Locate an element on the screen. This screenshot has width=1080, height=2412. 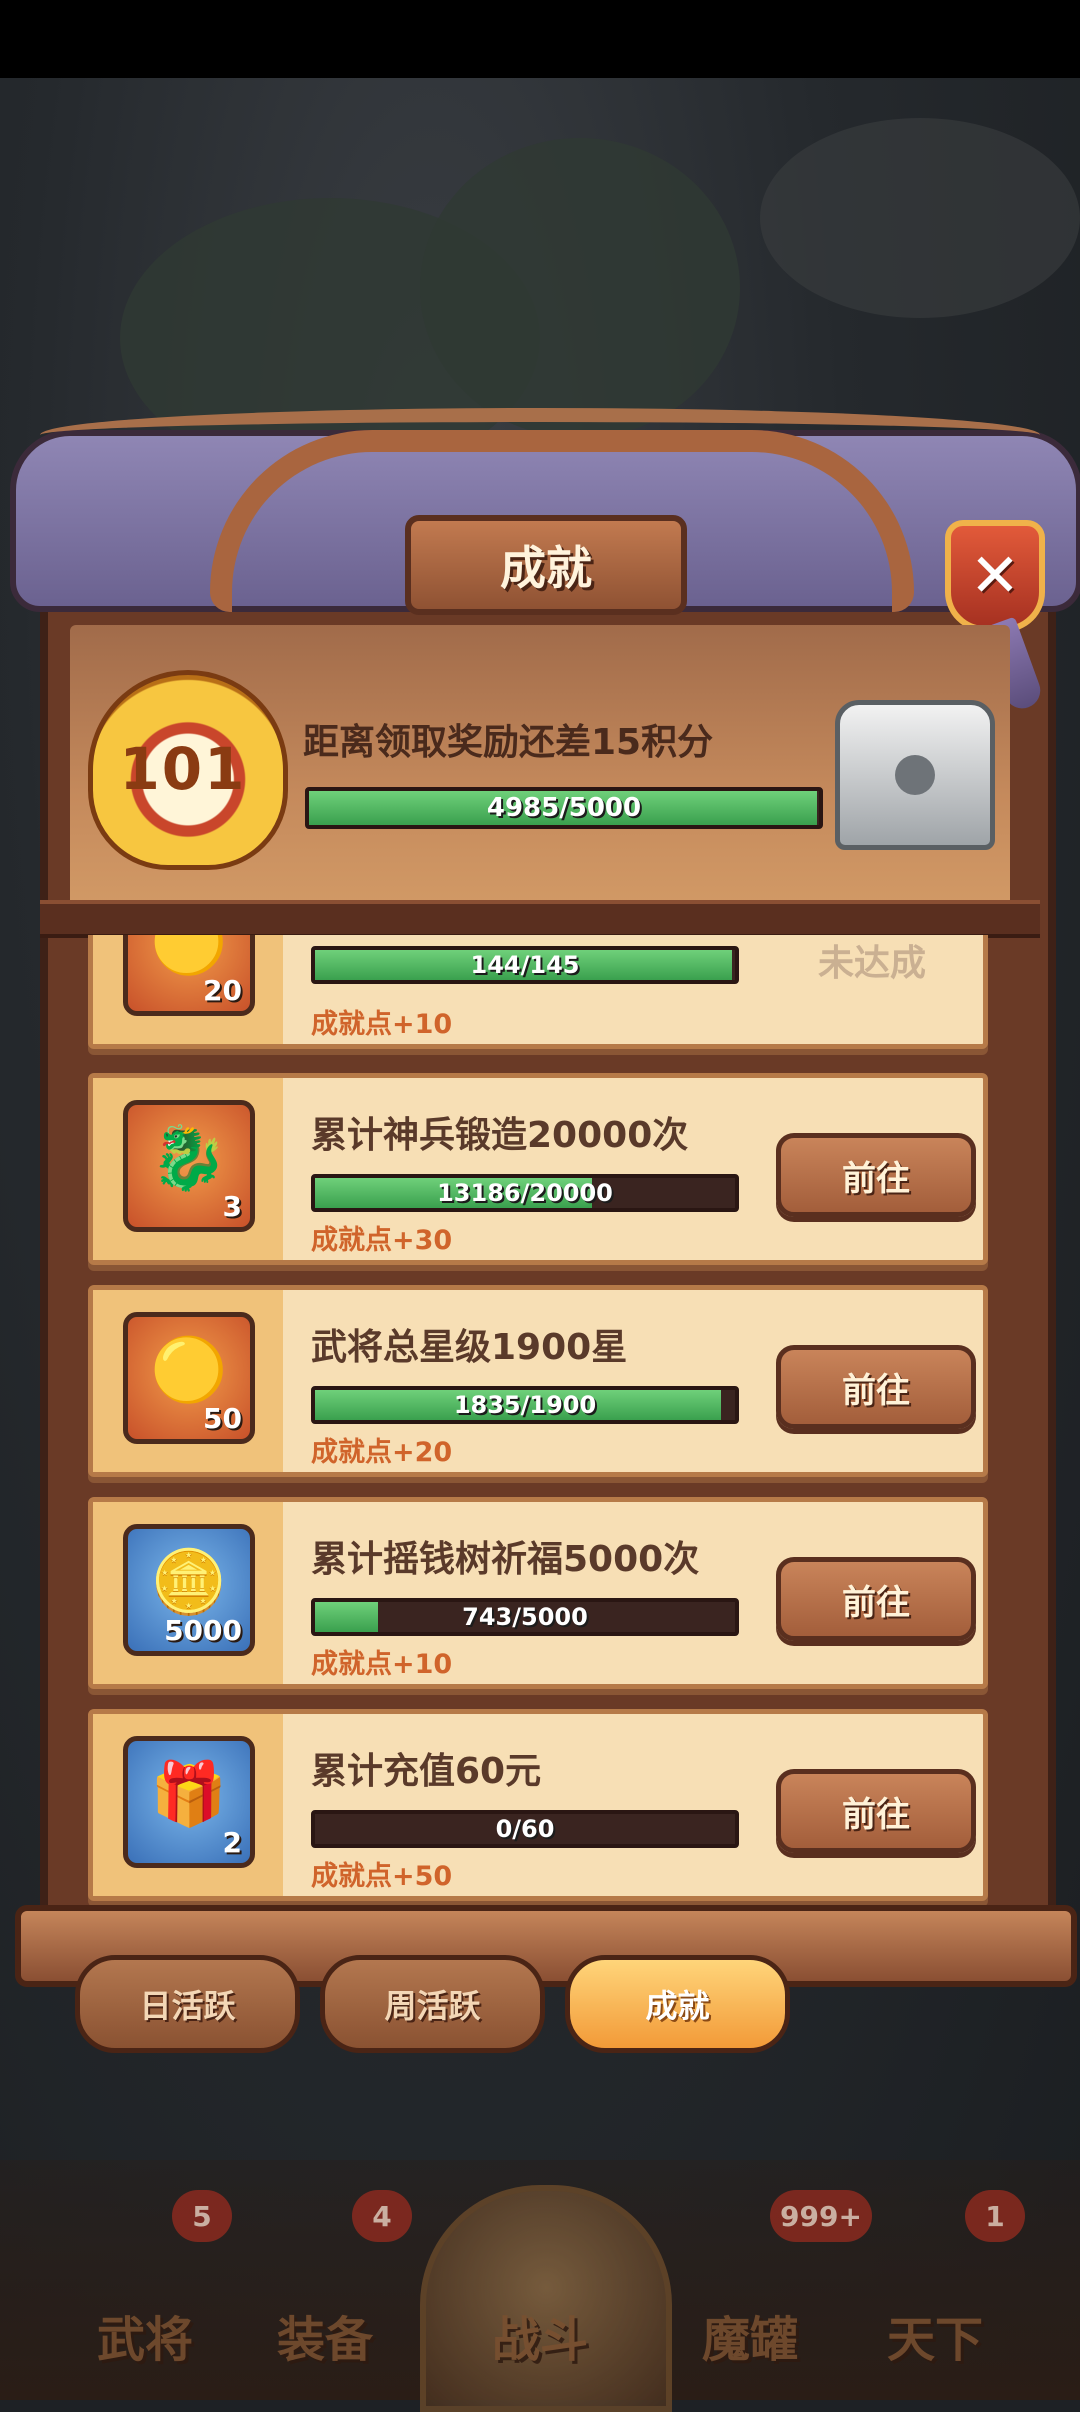
battle-emblem-icon is located at coordinates (546, 2298).